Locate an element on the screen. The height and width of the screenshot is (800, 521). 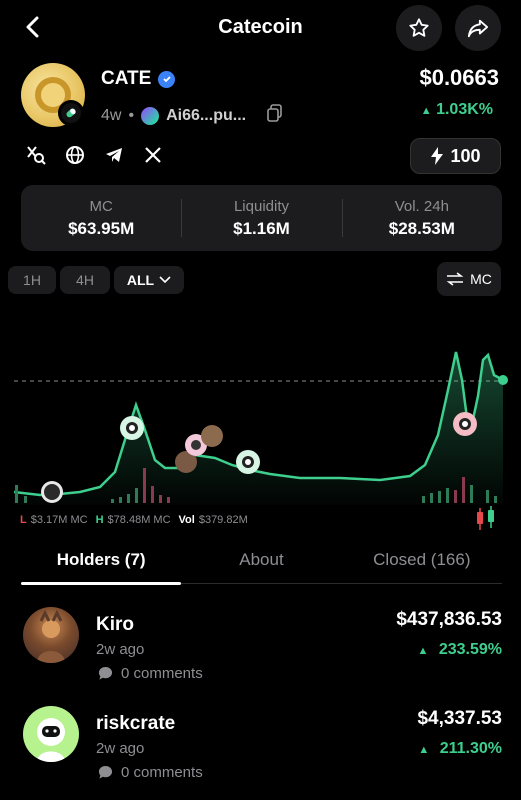
stat-mc: MC $63.95M is located at coordinates (101, 218).